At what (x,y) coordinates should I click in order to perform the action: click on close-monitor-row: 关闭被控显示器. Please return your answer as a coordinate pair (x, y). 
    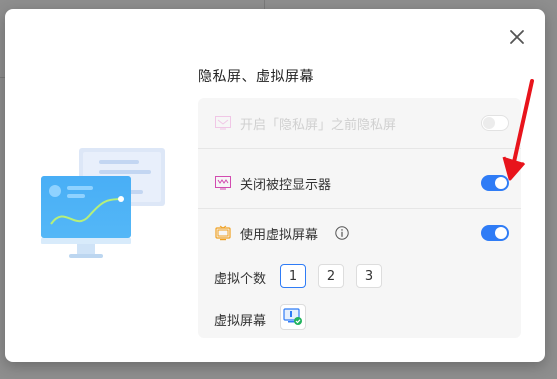
    Looking at the image, I should click on (359, 183).